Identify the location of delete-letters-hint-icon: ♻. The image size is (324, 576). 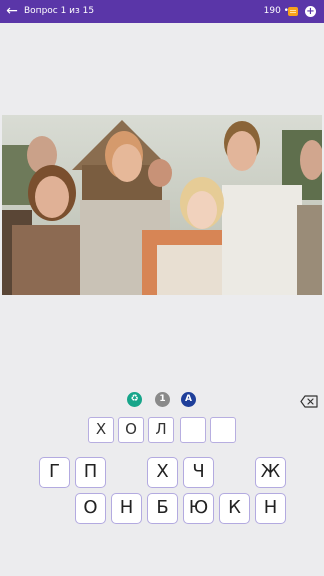
(134, 399).